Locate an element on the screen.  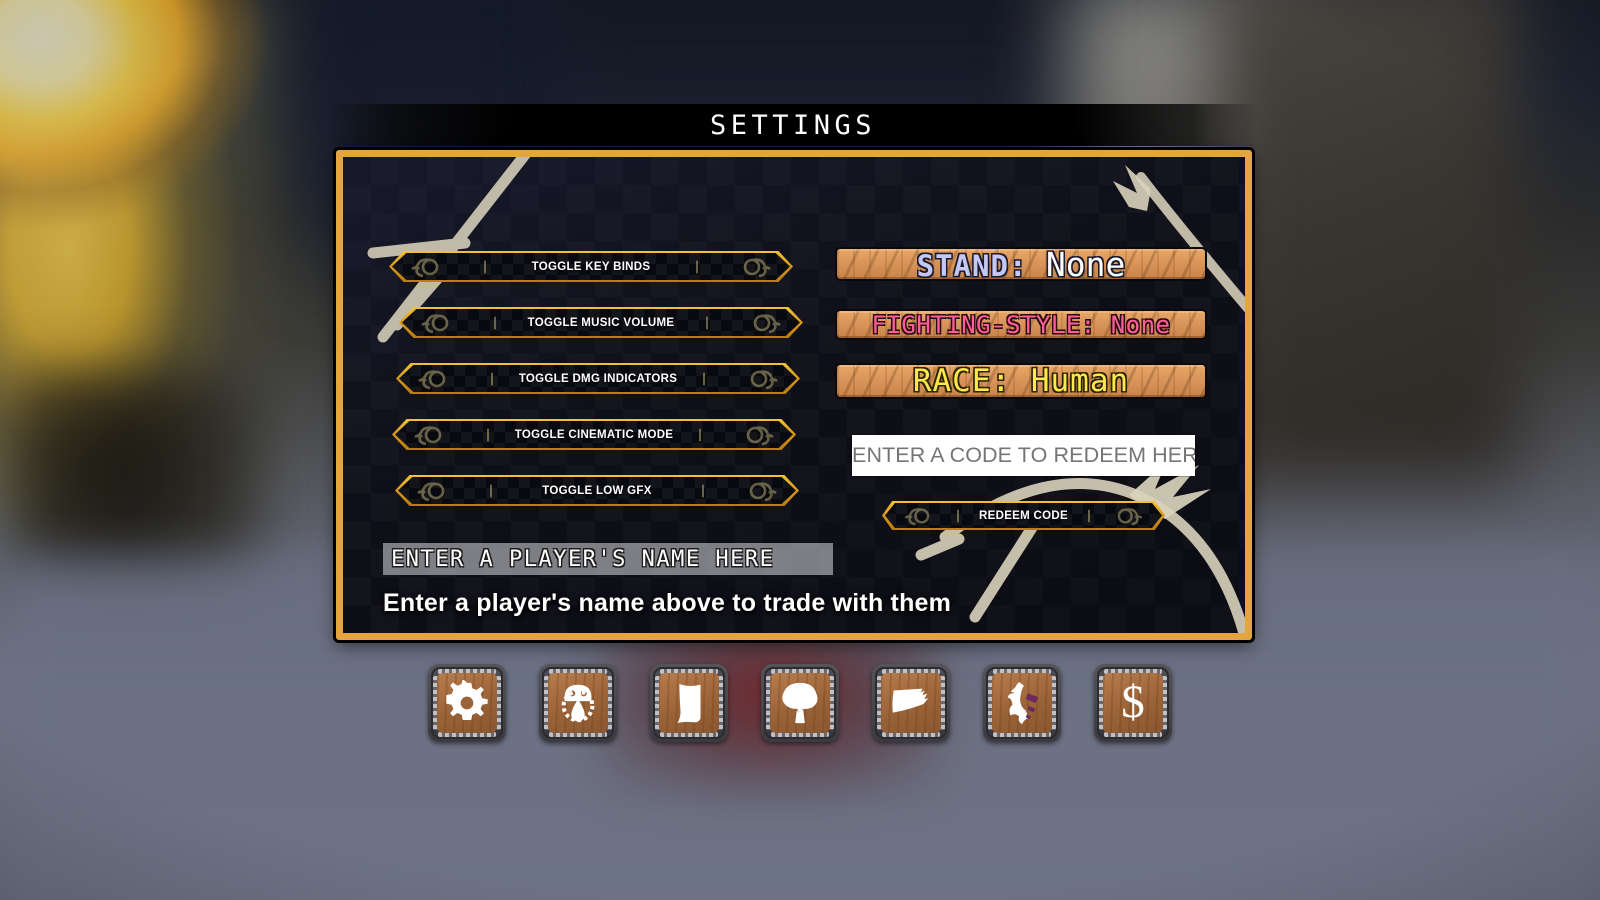
quests-scroll-button is located at coordinates (689, 702).